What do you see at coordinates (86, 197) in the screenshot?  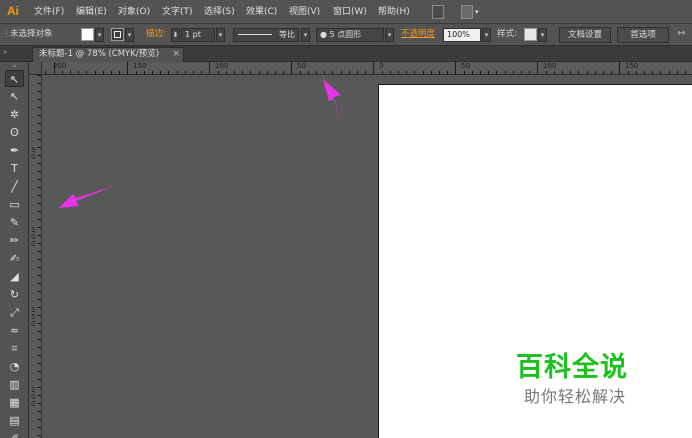 I see `annotation-arrow-toolbar` at bounding box center [86, 197].